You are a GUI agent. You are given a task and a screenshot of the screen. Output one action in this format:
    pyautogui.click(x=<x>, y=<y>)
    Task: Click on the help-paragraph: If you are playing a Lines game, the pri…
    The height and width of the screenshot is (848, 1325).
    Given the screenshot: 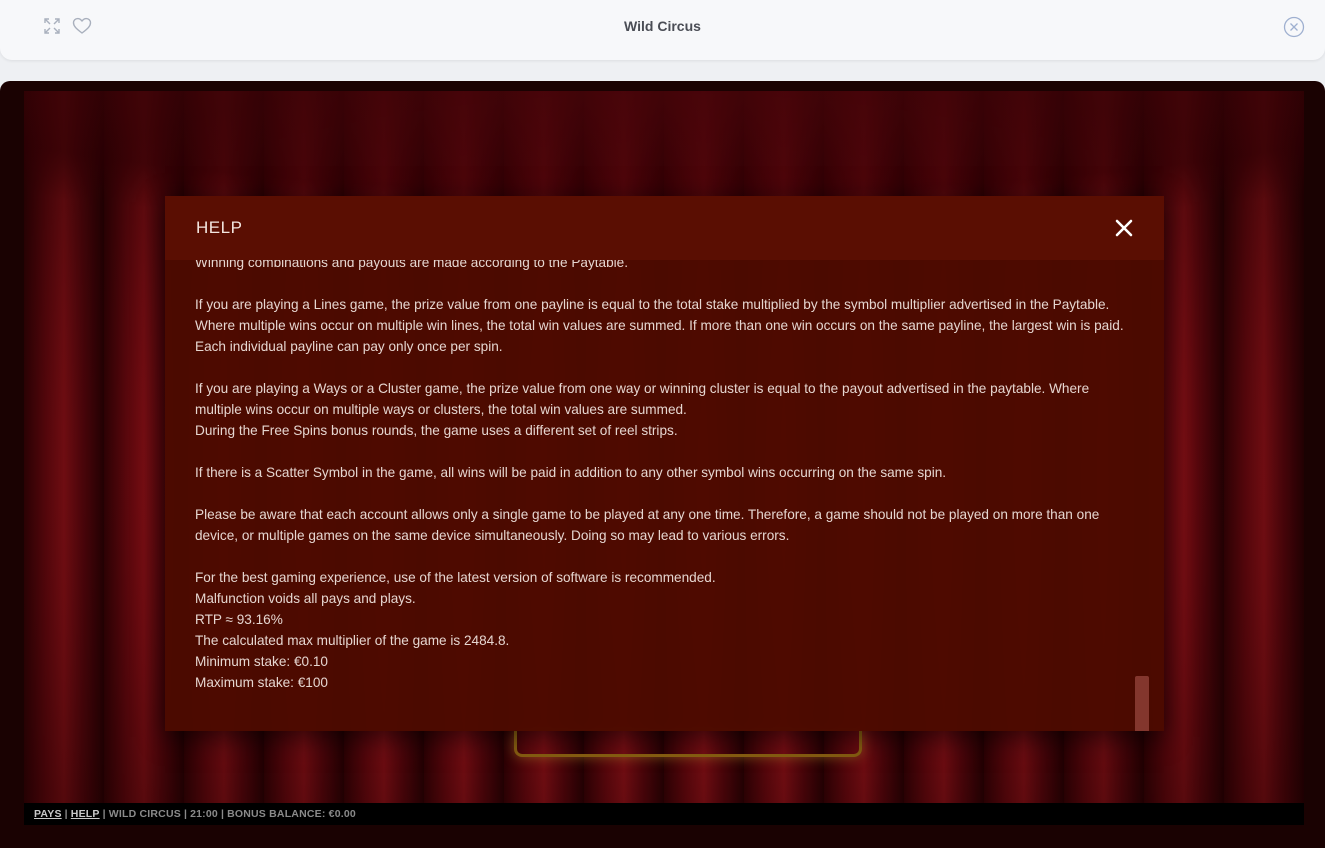 What is the action you would take?
    pyautogui.click(x=660, y=325)
    